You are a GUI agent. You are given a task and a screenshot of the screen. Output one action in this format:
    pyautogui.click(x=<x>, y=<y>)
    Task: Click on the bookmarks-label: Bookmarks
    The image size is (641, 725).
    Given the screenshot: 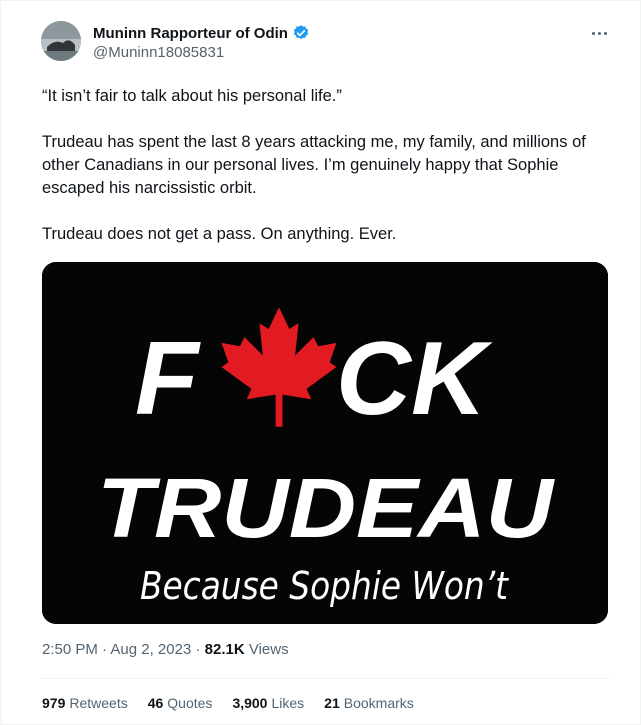 What is the action you would take?
    pyautogui.click(x=378, y=703)
    